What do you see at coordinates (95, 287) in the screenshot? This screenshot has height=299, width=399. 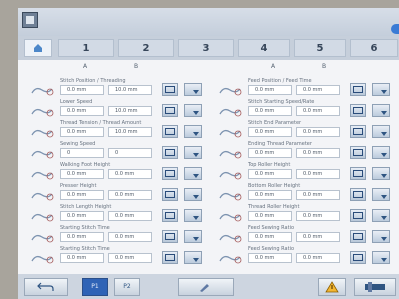 I see `p1-button: P1` at bounding box center [95, 287].